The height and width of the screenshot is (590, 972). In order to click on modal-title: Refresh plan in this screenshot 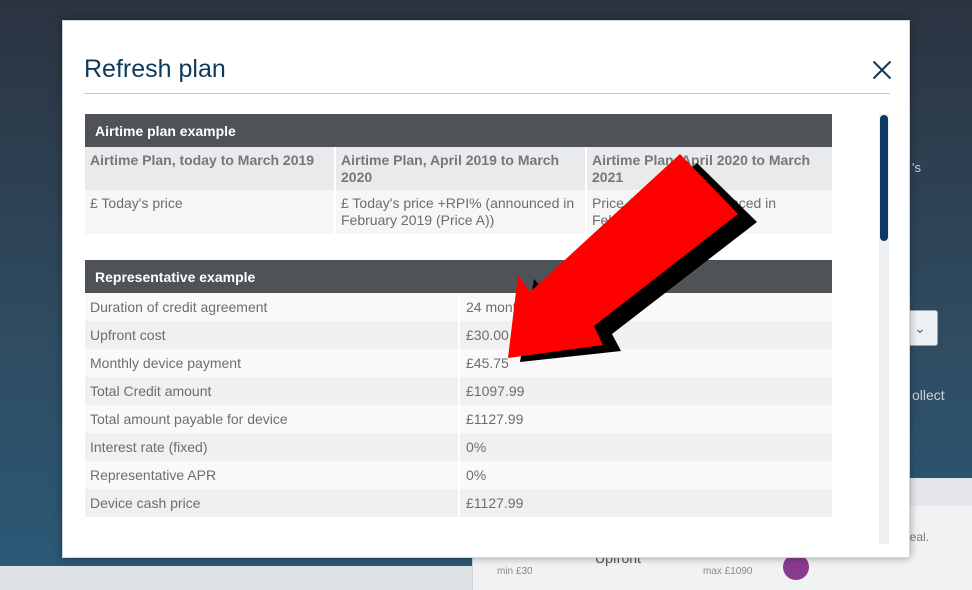, I will do `click(155, 69)`.